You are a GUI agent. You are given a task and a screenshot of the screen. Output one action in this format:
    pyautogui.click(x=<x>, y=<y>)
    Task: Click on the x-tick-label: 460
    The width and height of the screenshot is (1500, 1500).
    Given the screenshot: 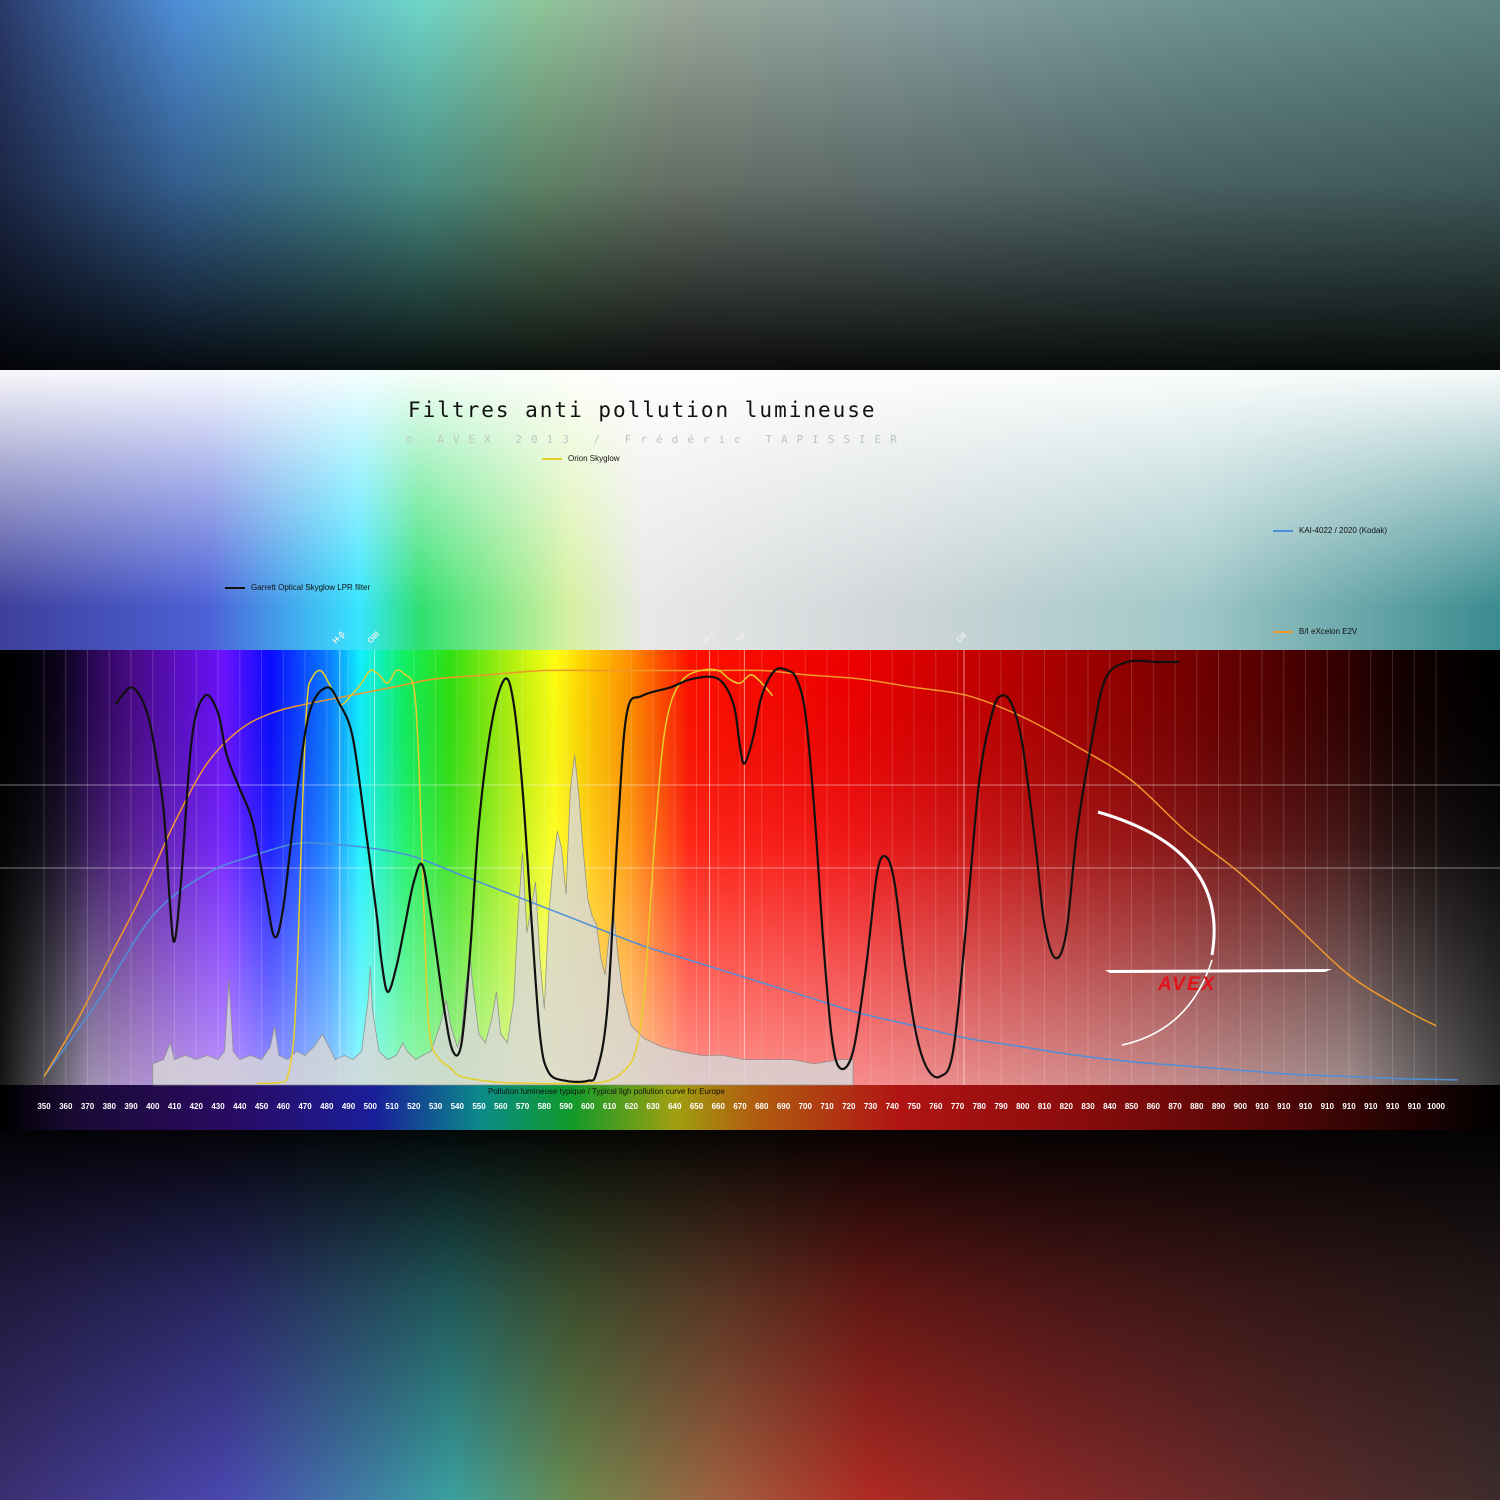 What is the action you would take?
    pyautogui.click(x=283, y=1106)
    